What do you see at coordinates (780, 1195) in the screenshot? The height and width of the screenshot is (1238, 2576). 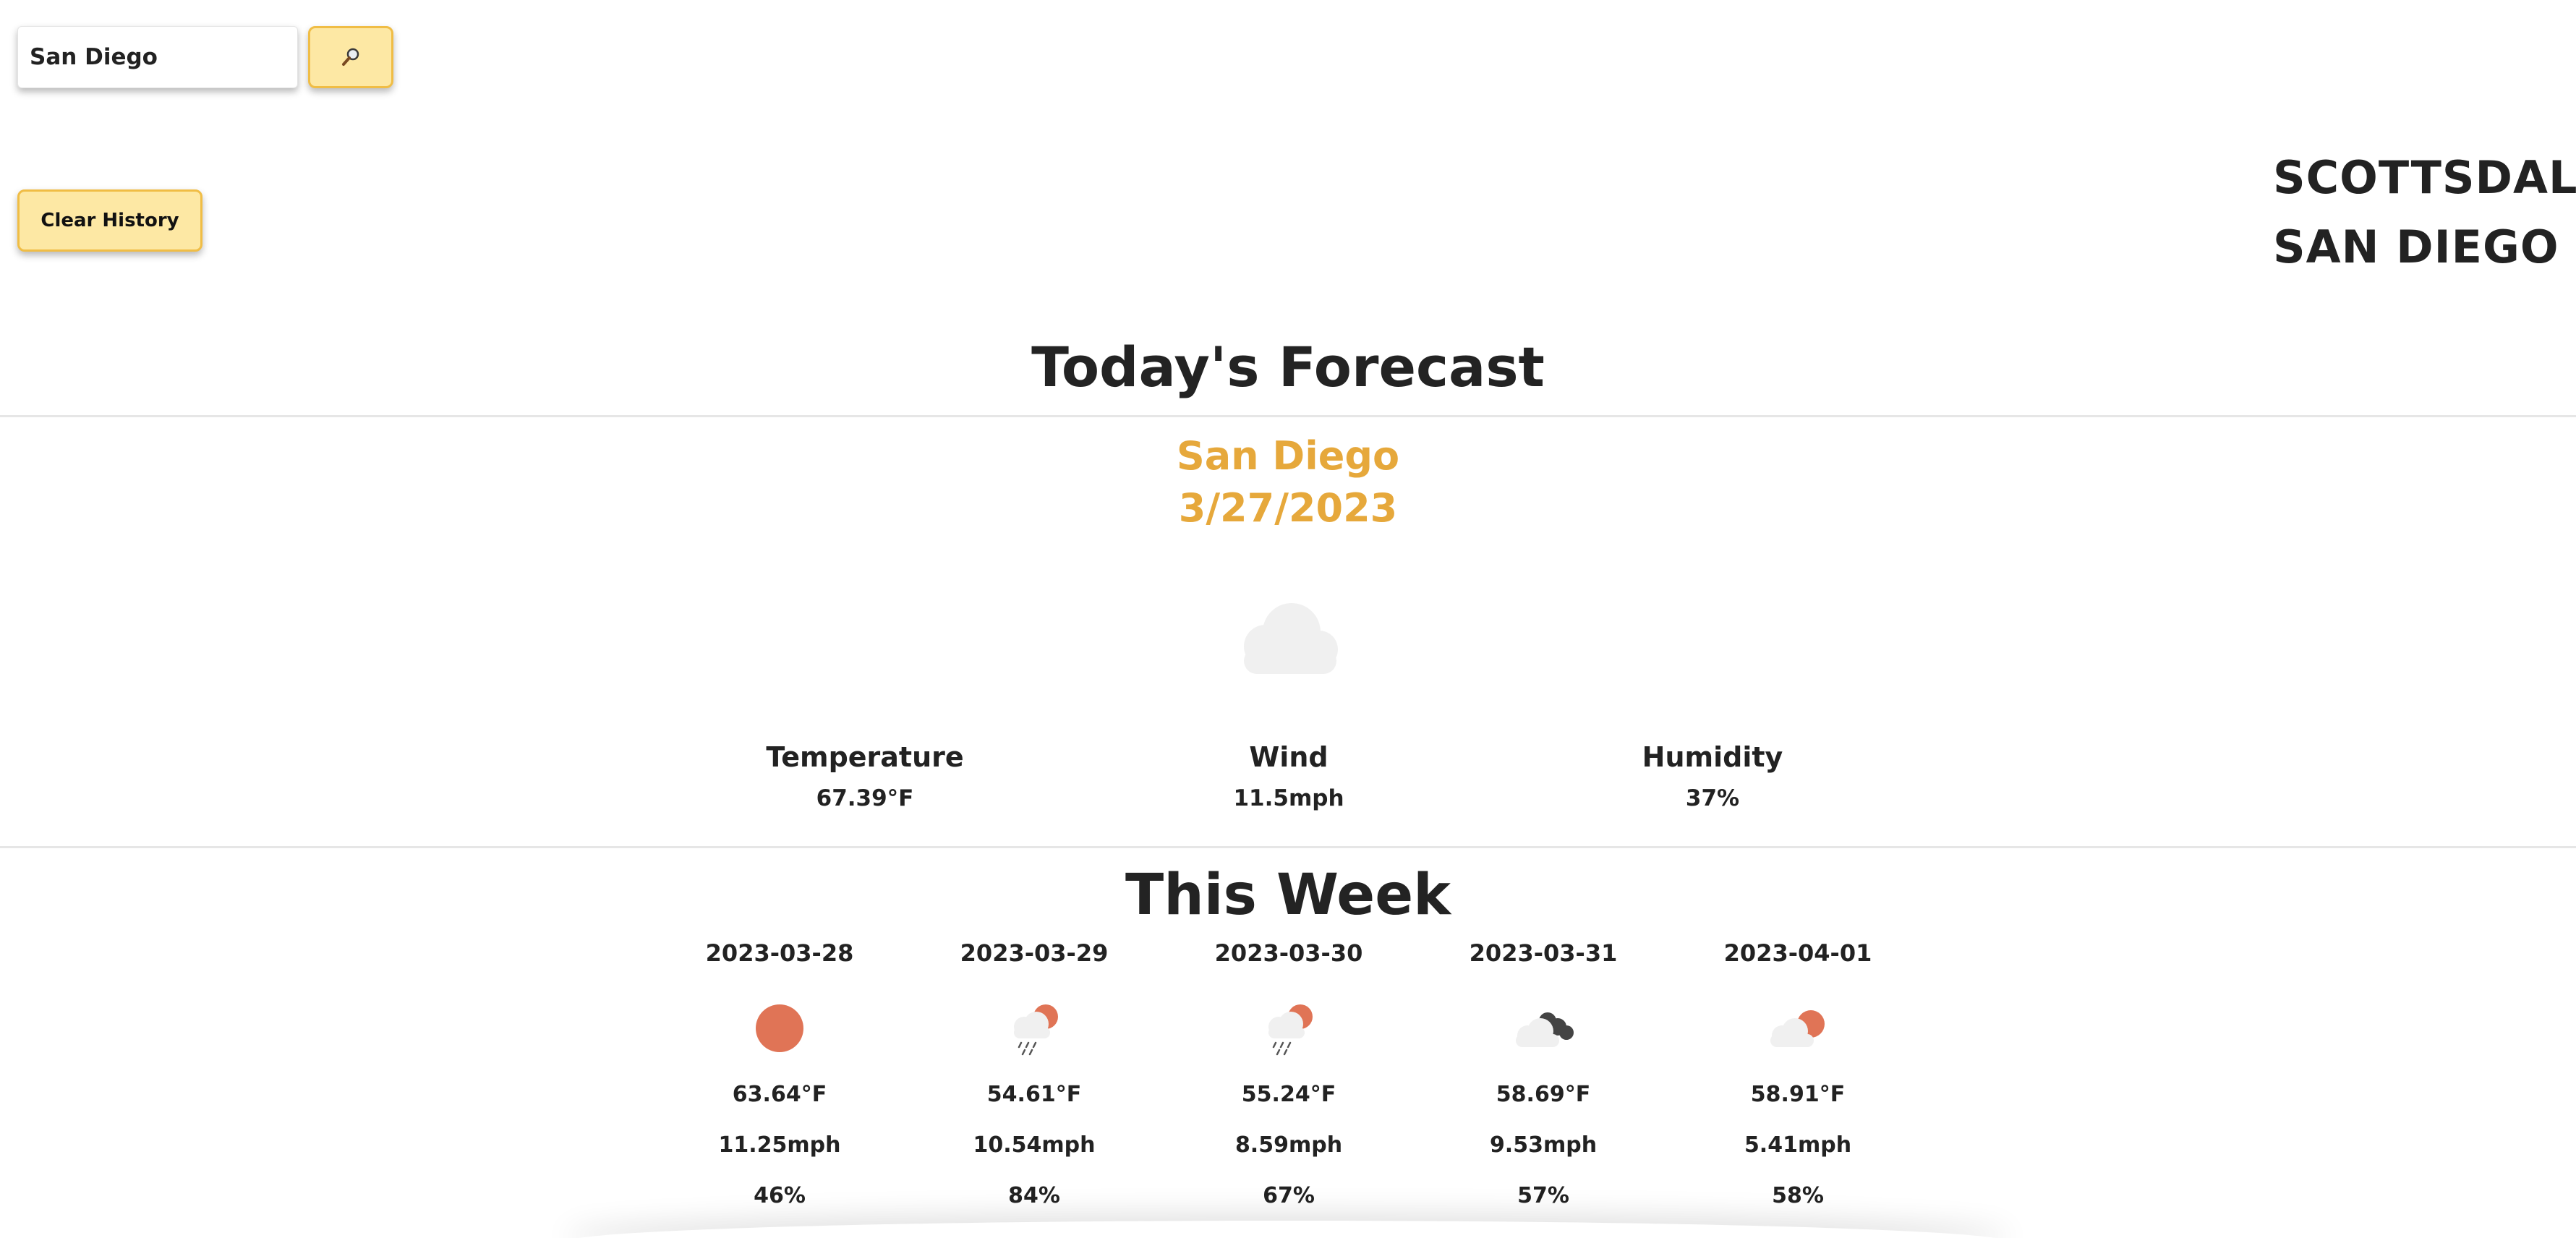 I see `forecast-humidity: 46%` at bounding box center [780, 1195].